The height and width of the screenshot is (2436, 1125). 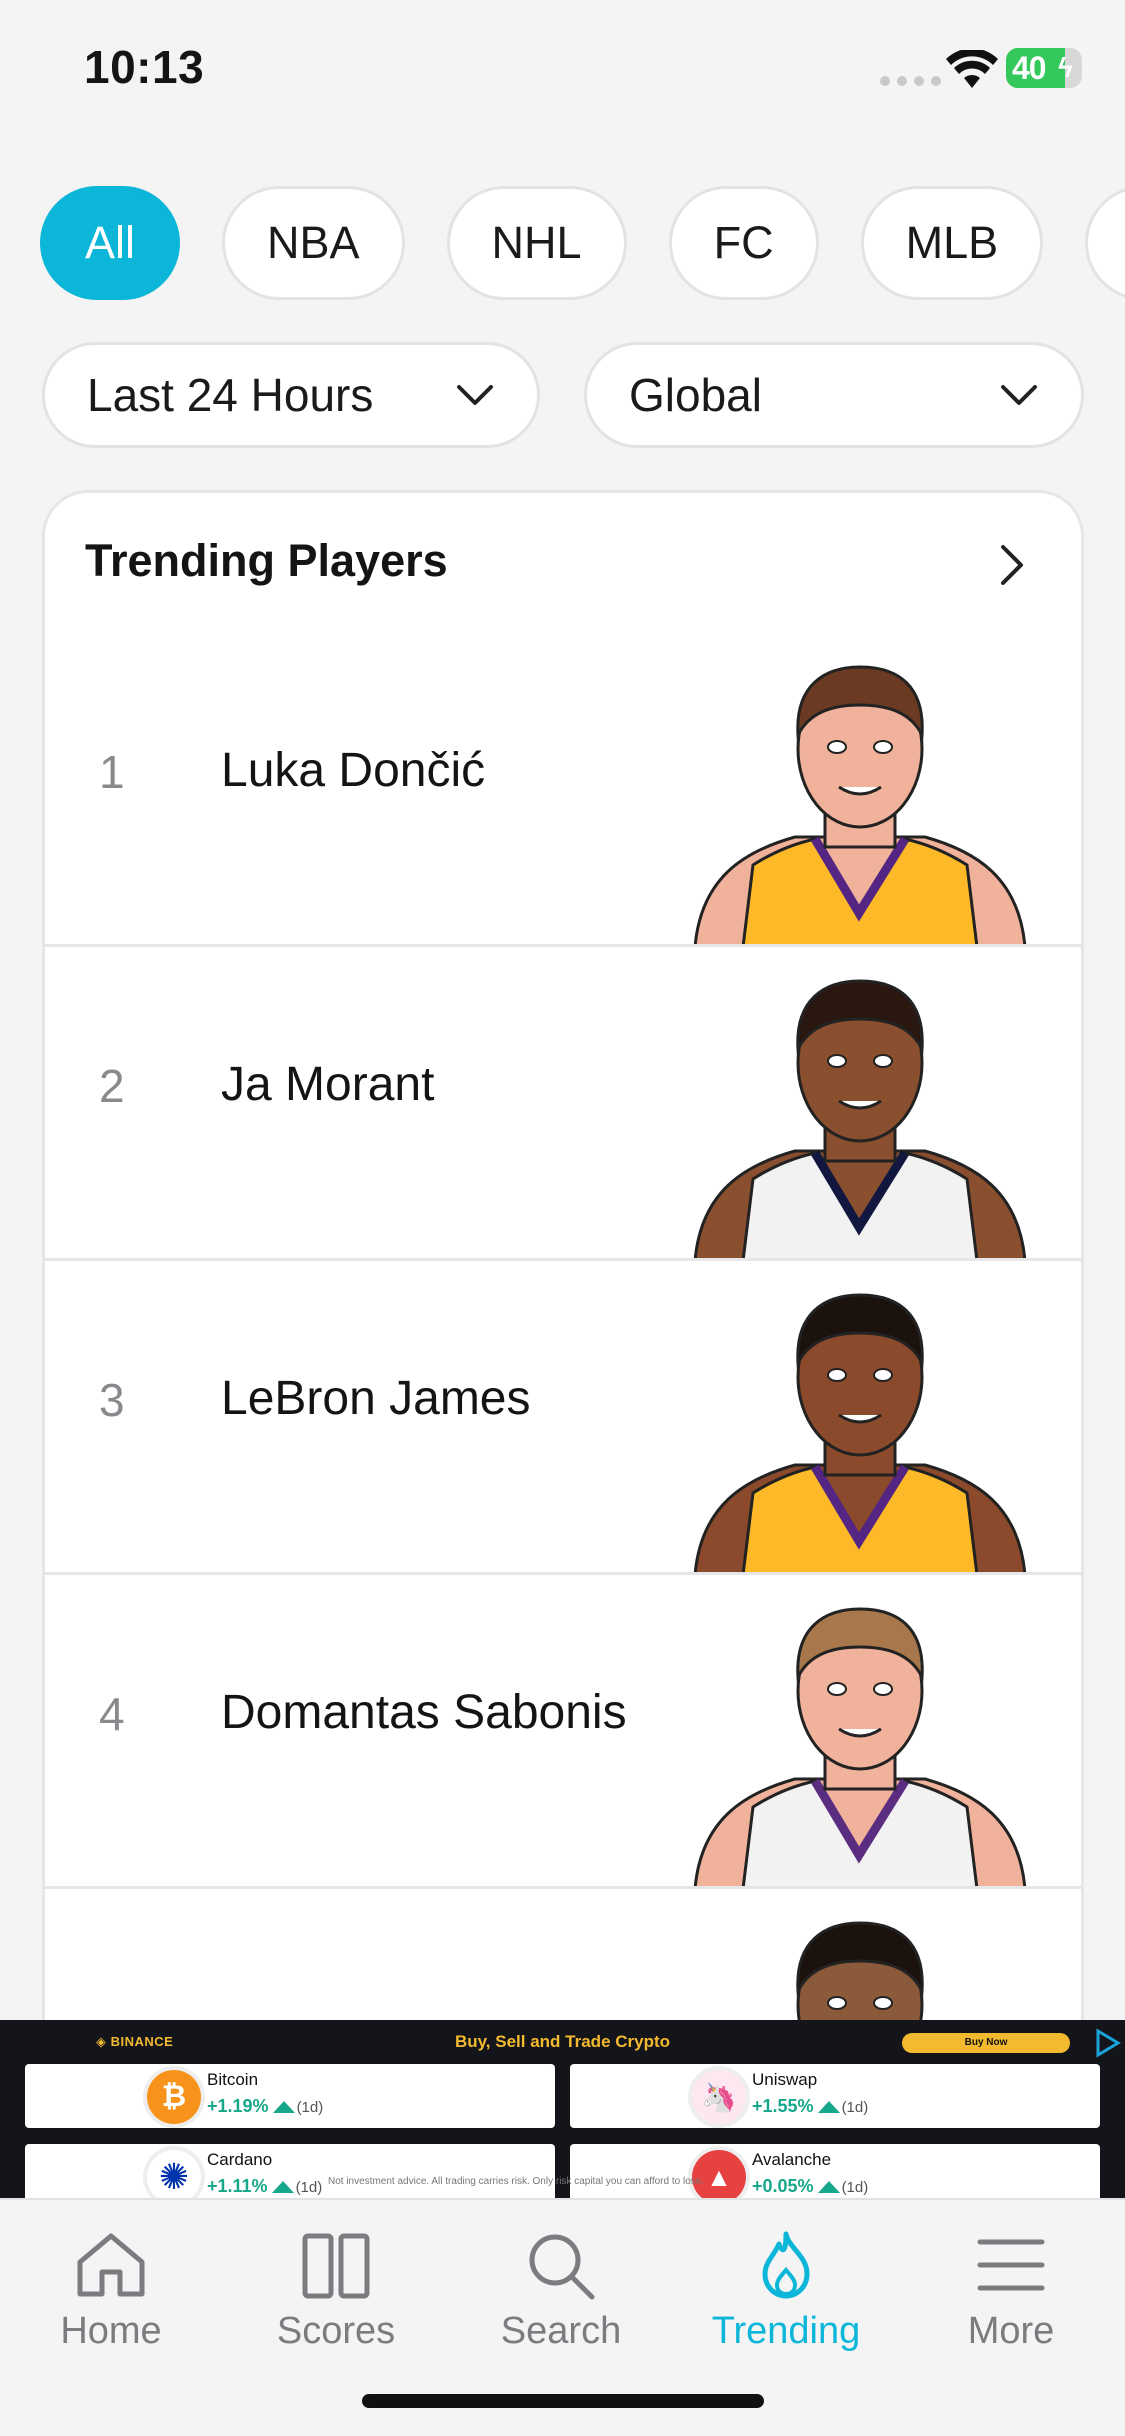 I want to click on tab-more: More, so click(x=1011, y=2291).